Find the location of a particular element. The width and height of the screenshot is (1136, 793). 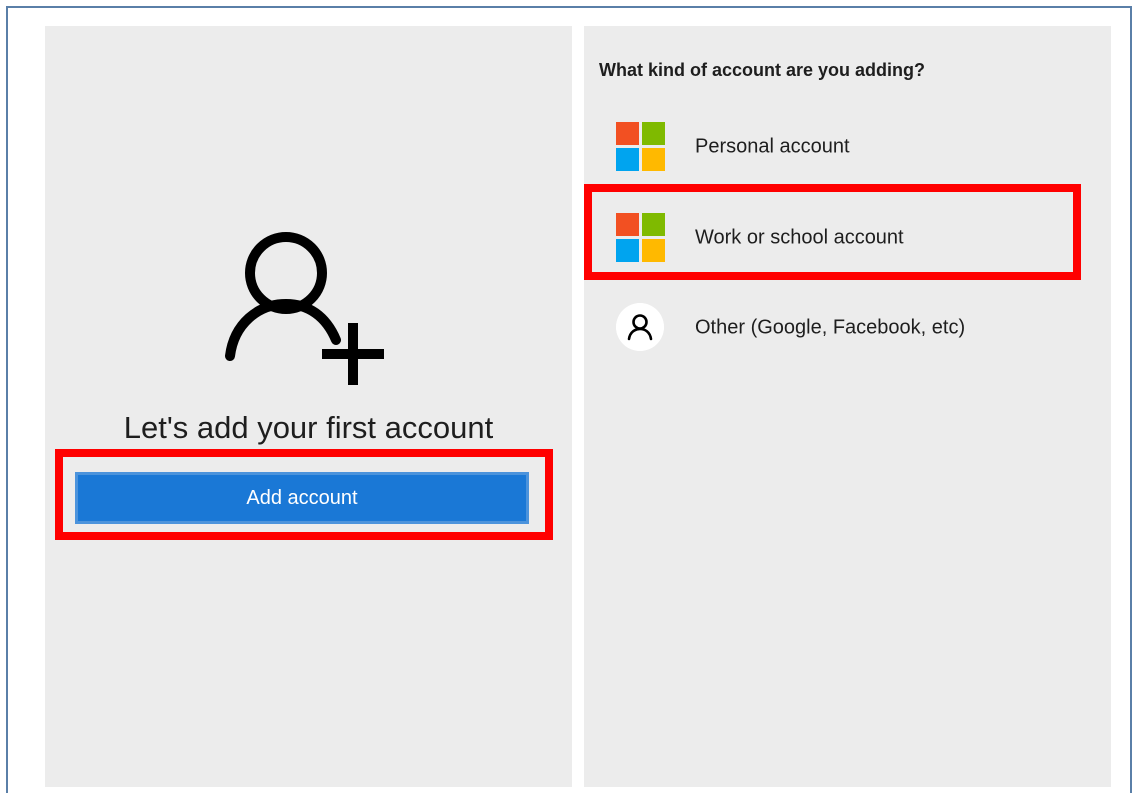

other-account-option: Other (Google, Facebook, etc) is located at coordinates (847, 328).